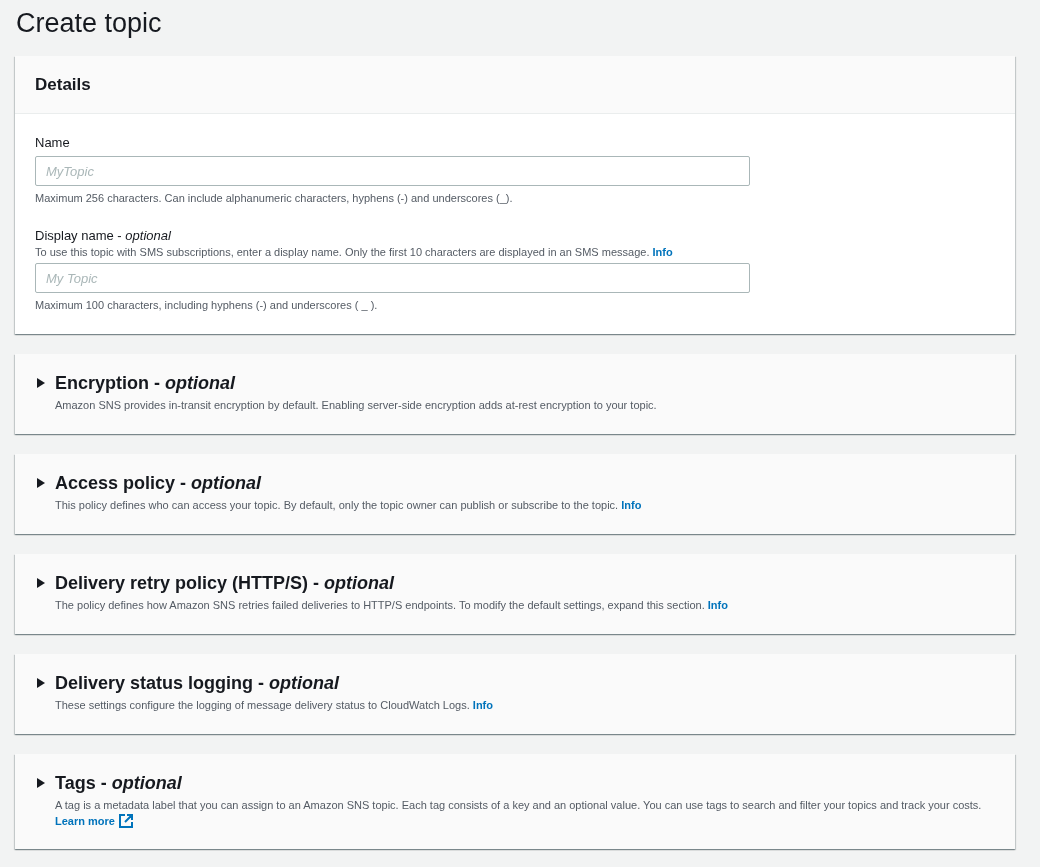  Describe the element at coordinates (94, 821) in the screenshot. I see `learn-more-link: Learn more` at that location.